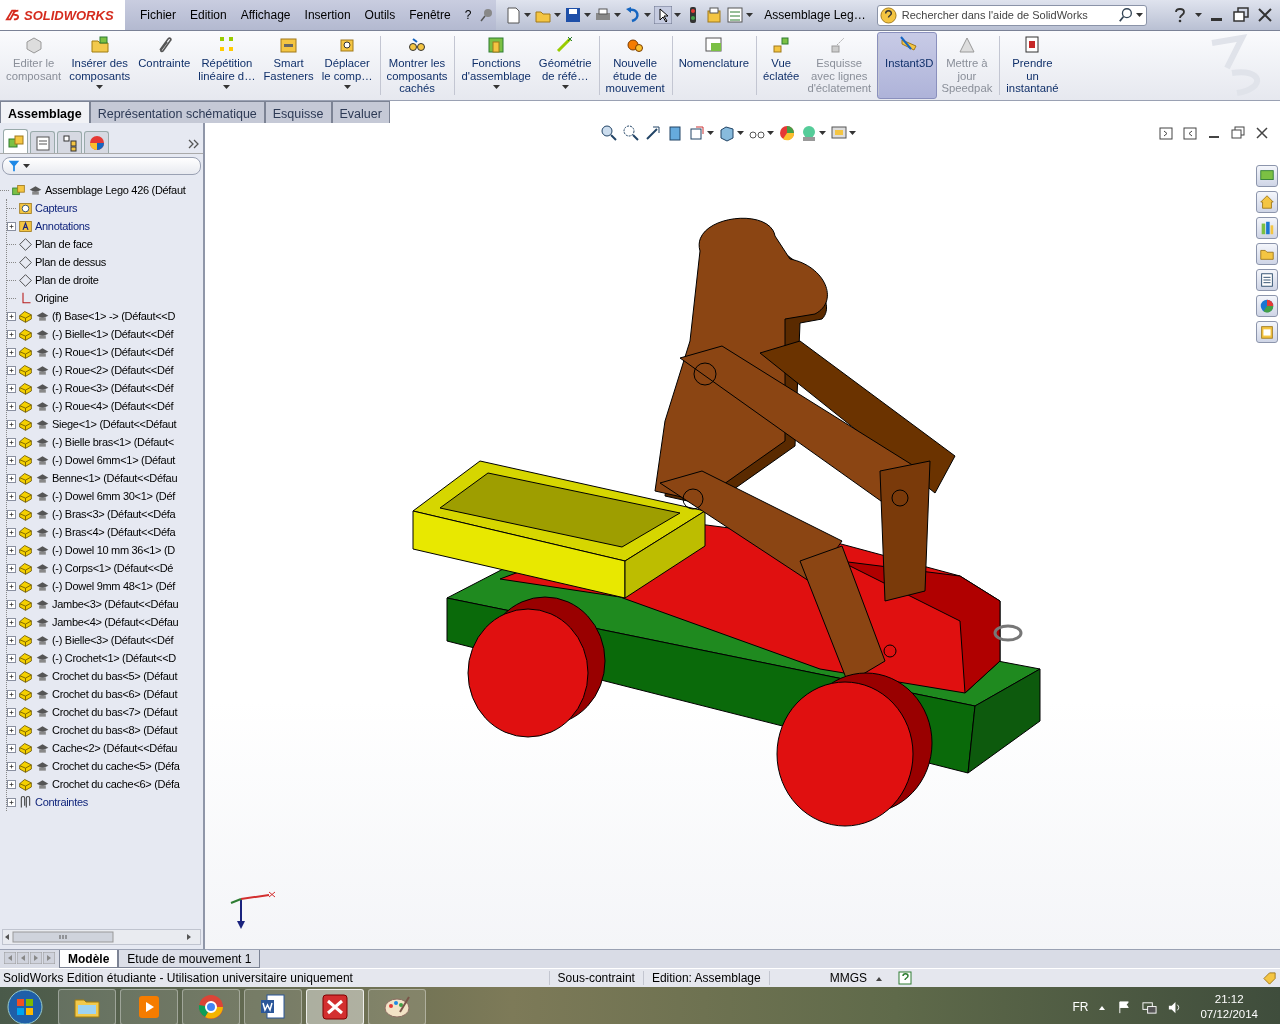 The image size is (1280, 1024). Describe the element at coordinates (113, 370) in the screenshot. I see `tree-item: (-) Roue<2> (Défaut<<Déf` at that location.